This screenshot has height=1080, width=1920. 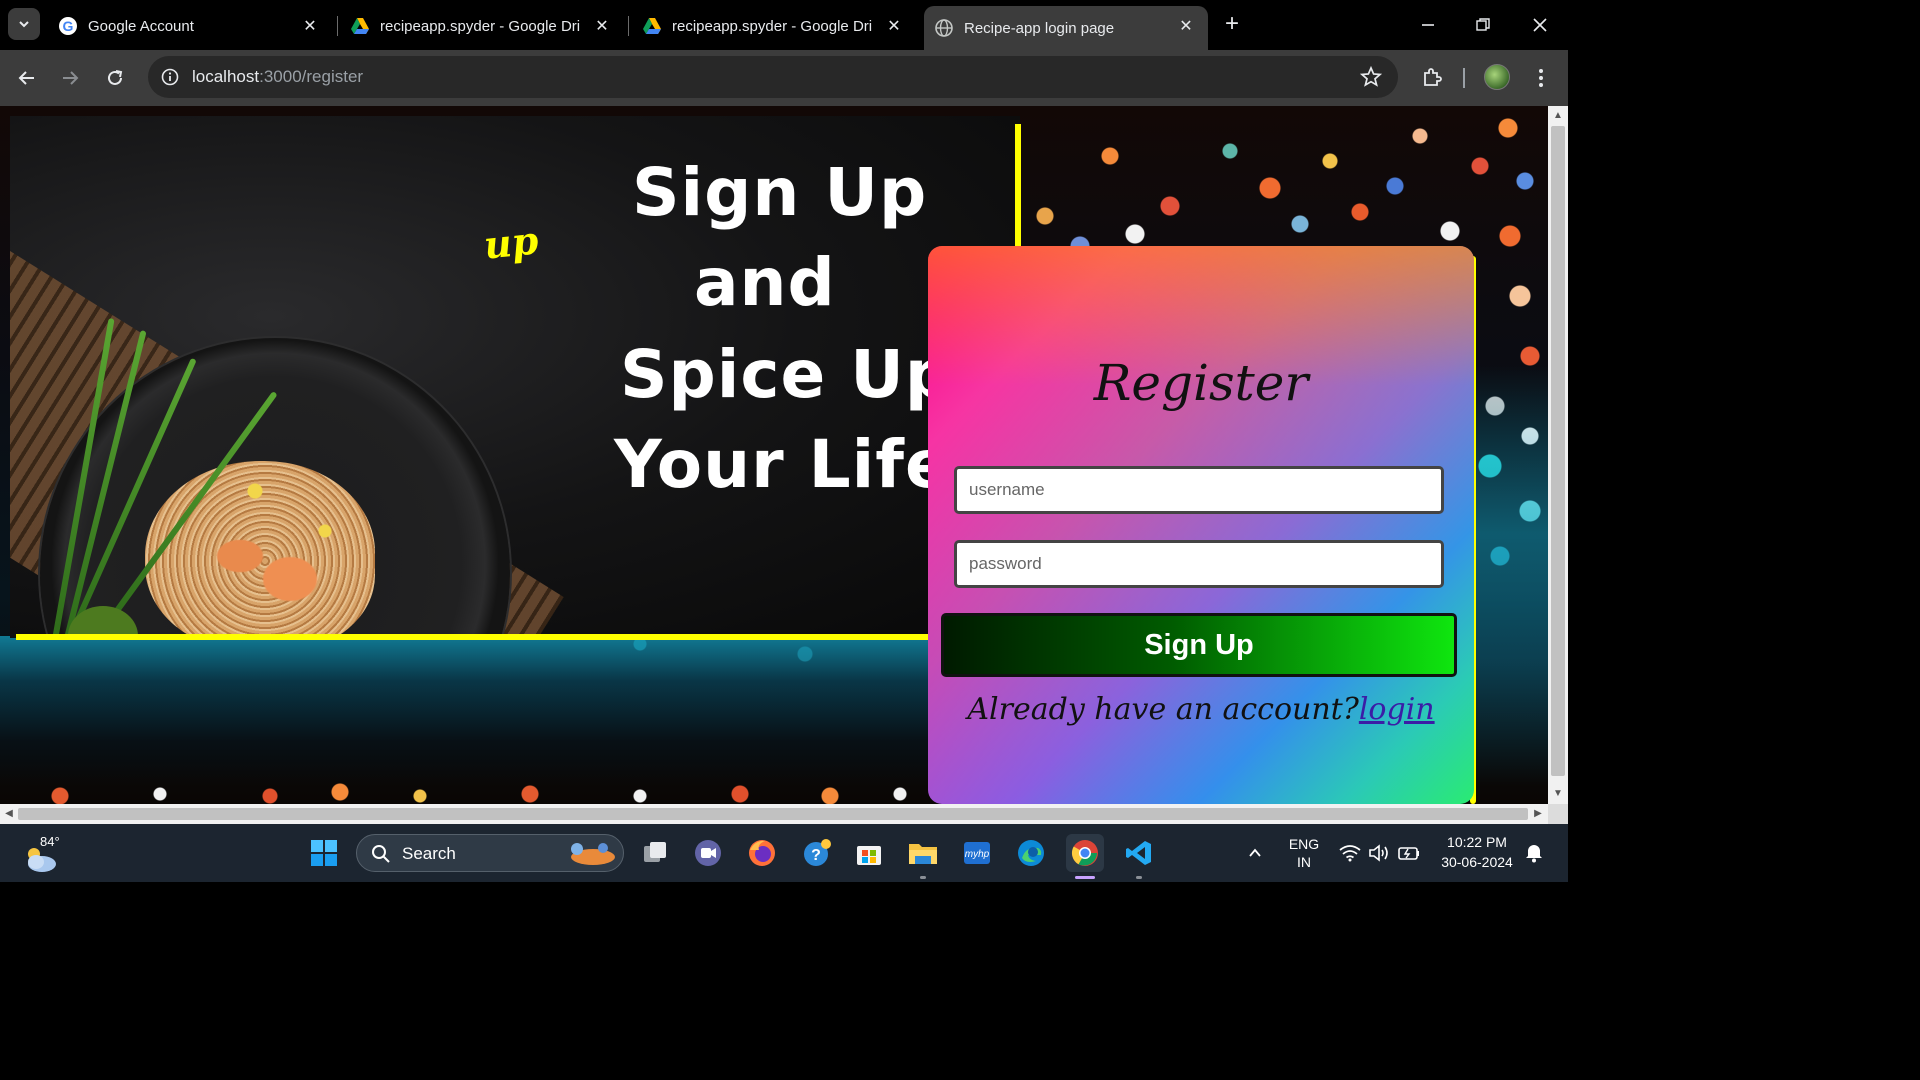 I want to click on restore-icon, so click(x=1483, y=25).